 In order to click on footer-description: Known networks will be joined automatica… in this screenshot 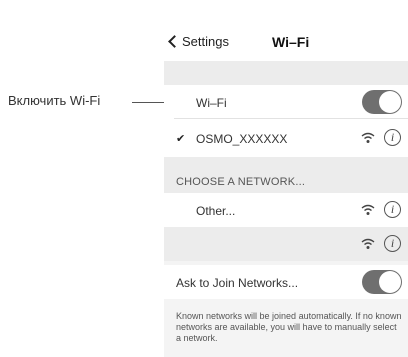, I will do `click(289, 327)`.